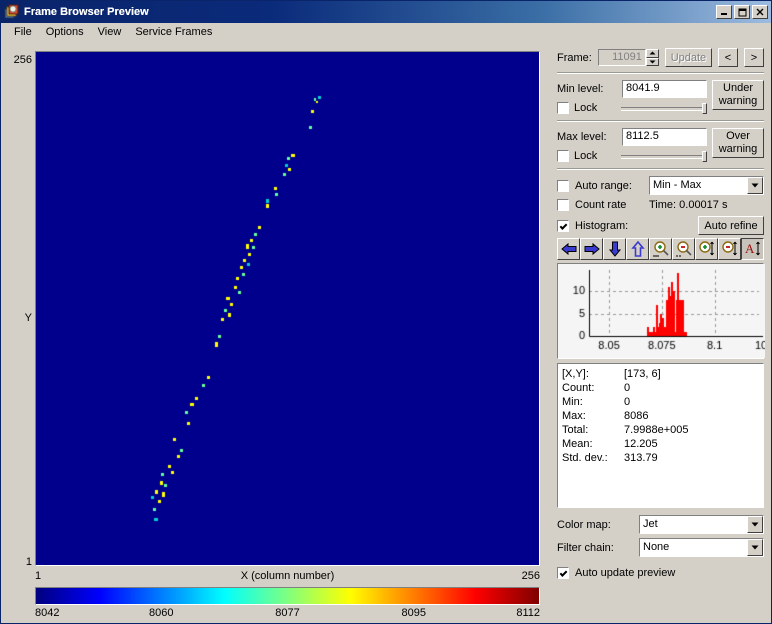  I want to click on min-level-label: Min level:, so click(580, 89).